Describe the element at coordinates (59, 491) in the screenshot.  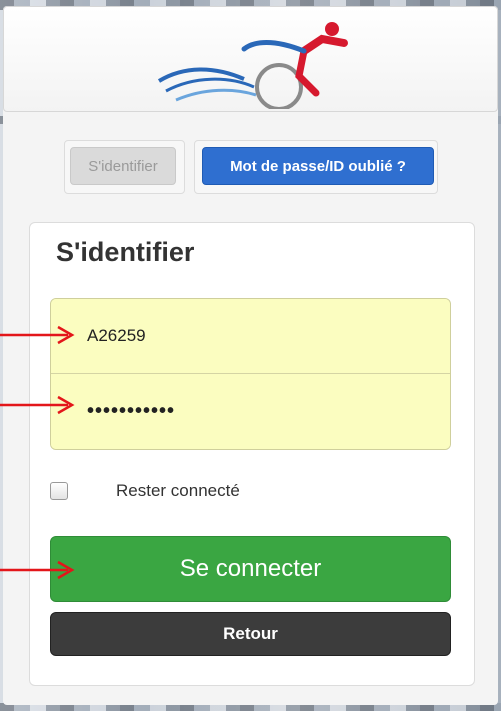
I see `remember-me-checkbox` at that location.